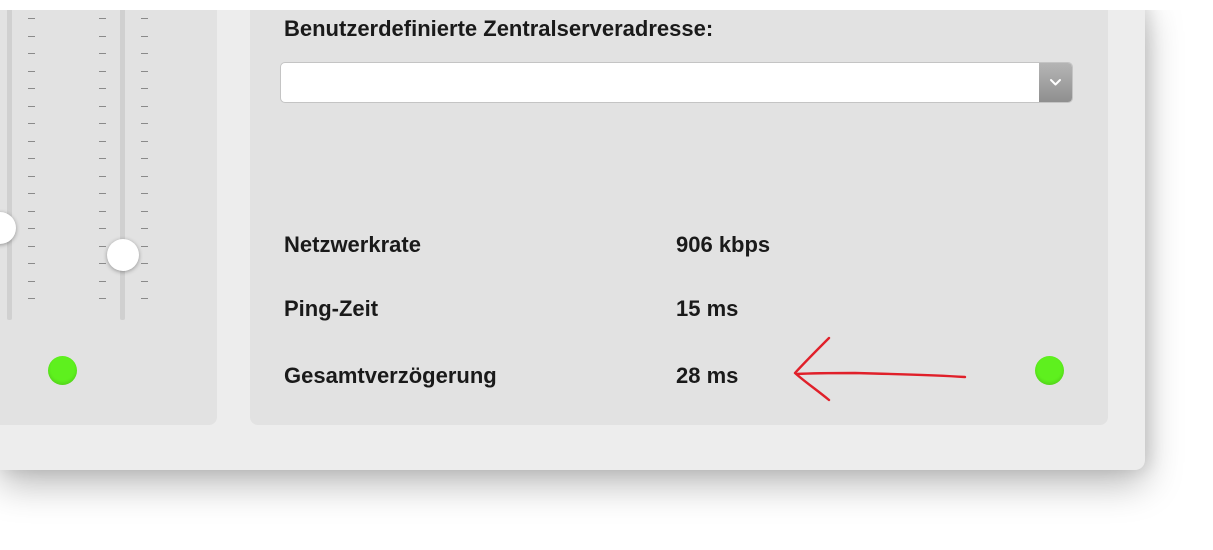  What do you see at coordinates (880, 369) in the screenshot?
I see `arrow-left-icon` at bounding box center [880, 369].